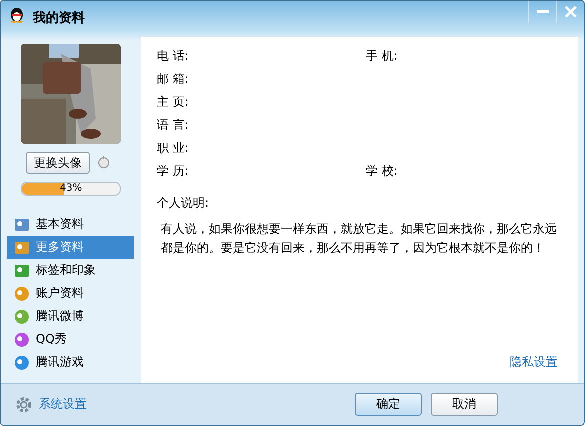 This screenshot has width=585, height=426. Describe the element at coordinates (359, 239) in the screenshot. I see `personal-note: 有人说，如果你很想要一样东西，就放它走。如果它回来找你，那么它永远都是你的。要是它没有回来，那么不用再等了，因为它根本就不是你的！` at that location.